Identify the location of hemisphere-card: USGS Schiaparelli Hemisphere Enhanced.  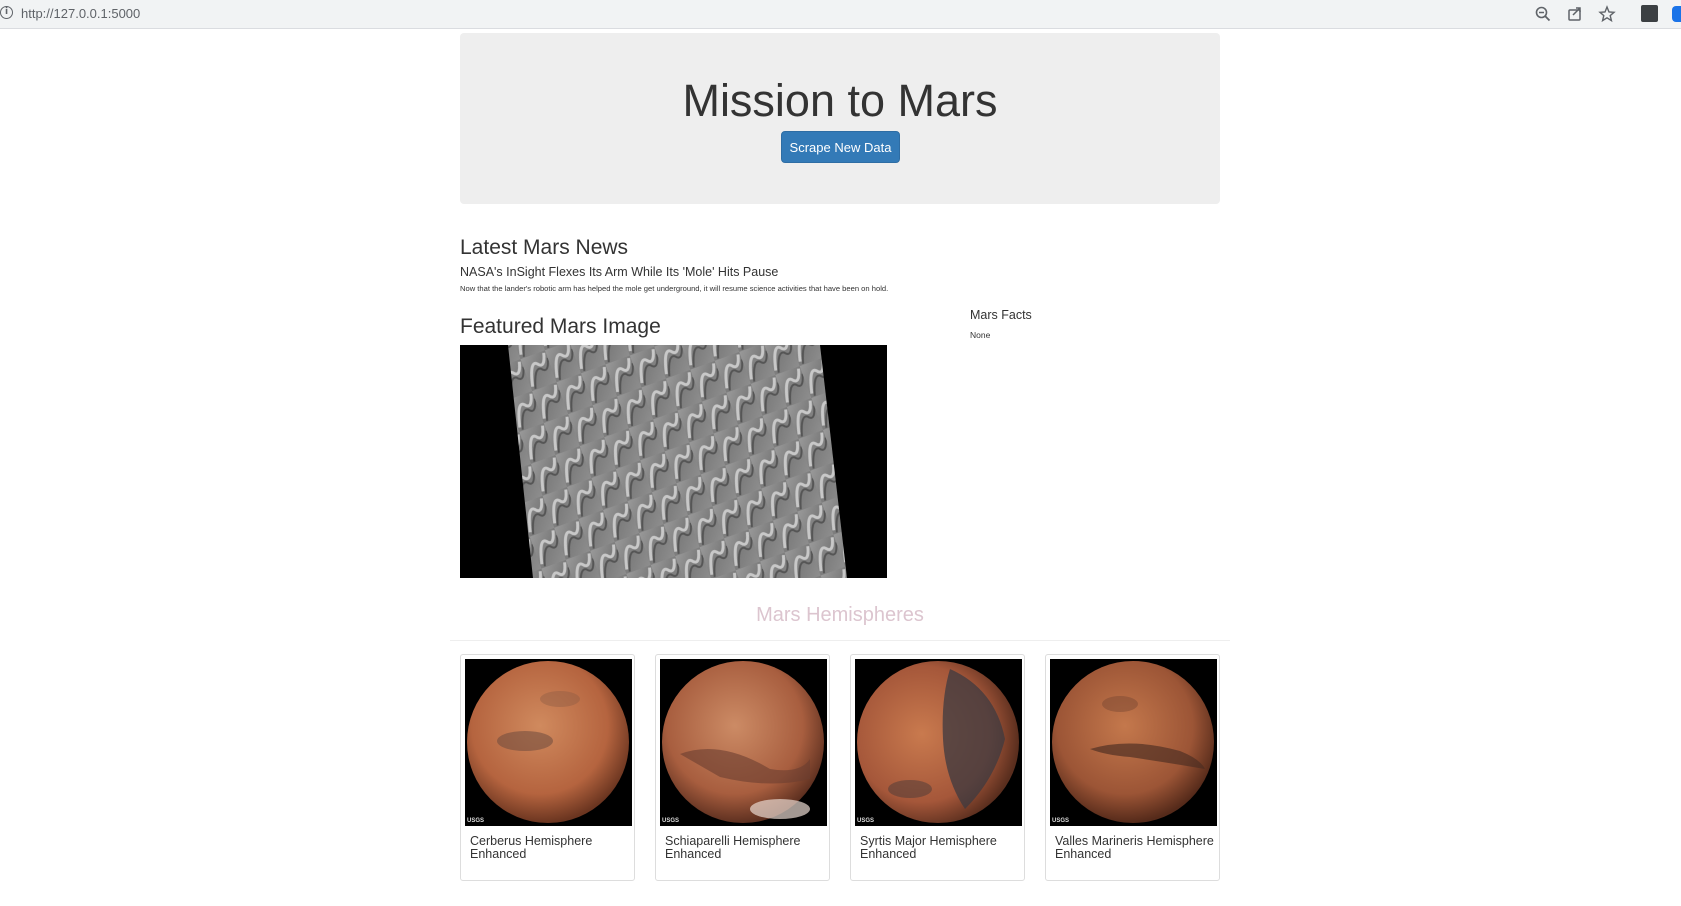
(742, 767).